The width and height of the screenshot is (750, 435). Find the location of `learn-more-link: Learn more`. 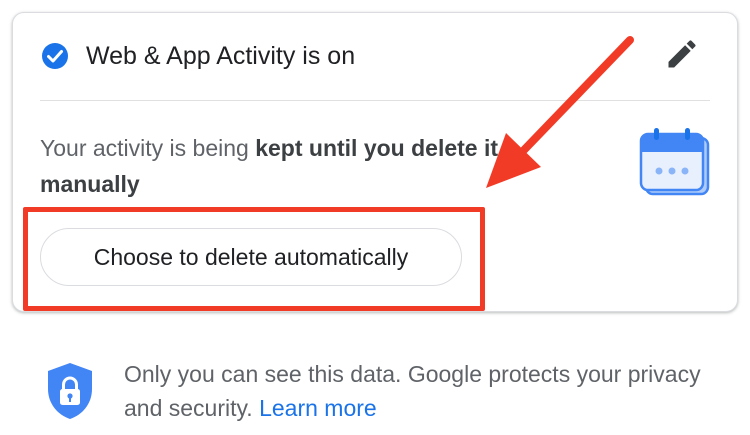

learn-more-link: Learn more is located at coordinates (318, 408).